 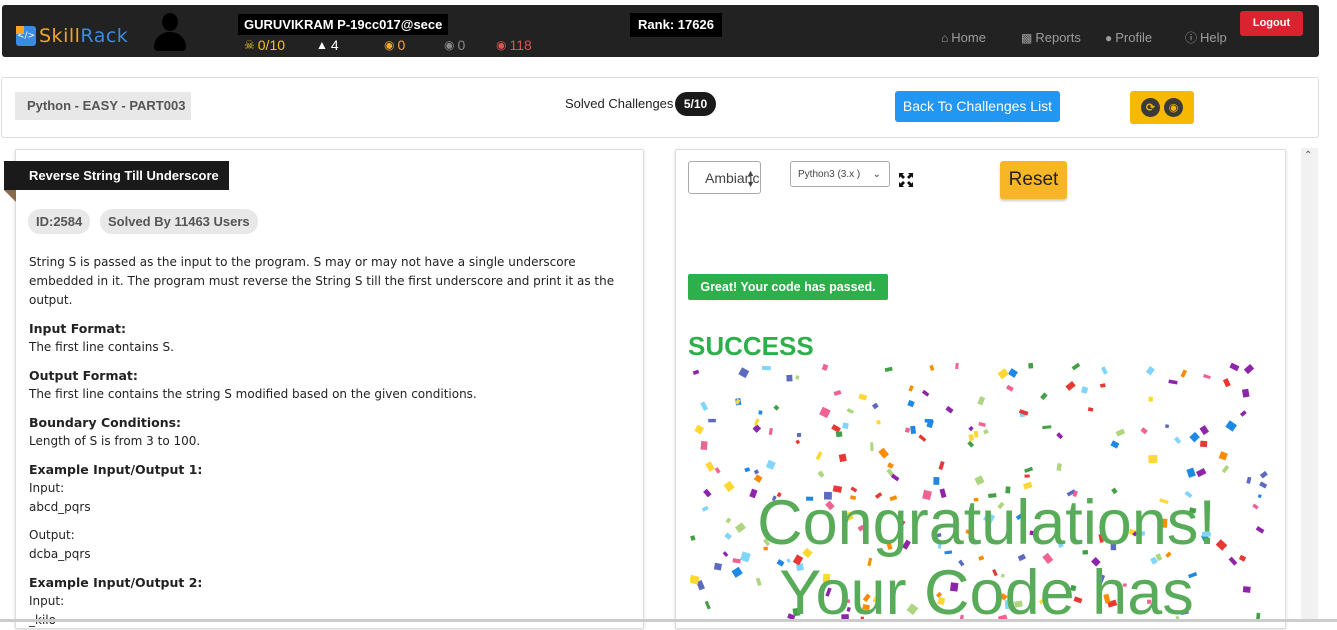 I want to click on nav-links: ⌂ Home ▩ Reports ● Profile ⓘ Help, so click(x=1084, y=37).